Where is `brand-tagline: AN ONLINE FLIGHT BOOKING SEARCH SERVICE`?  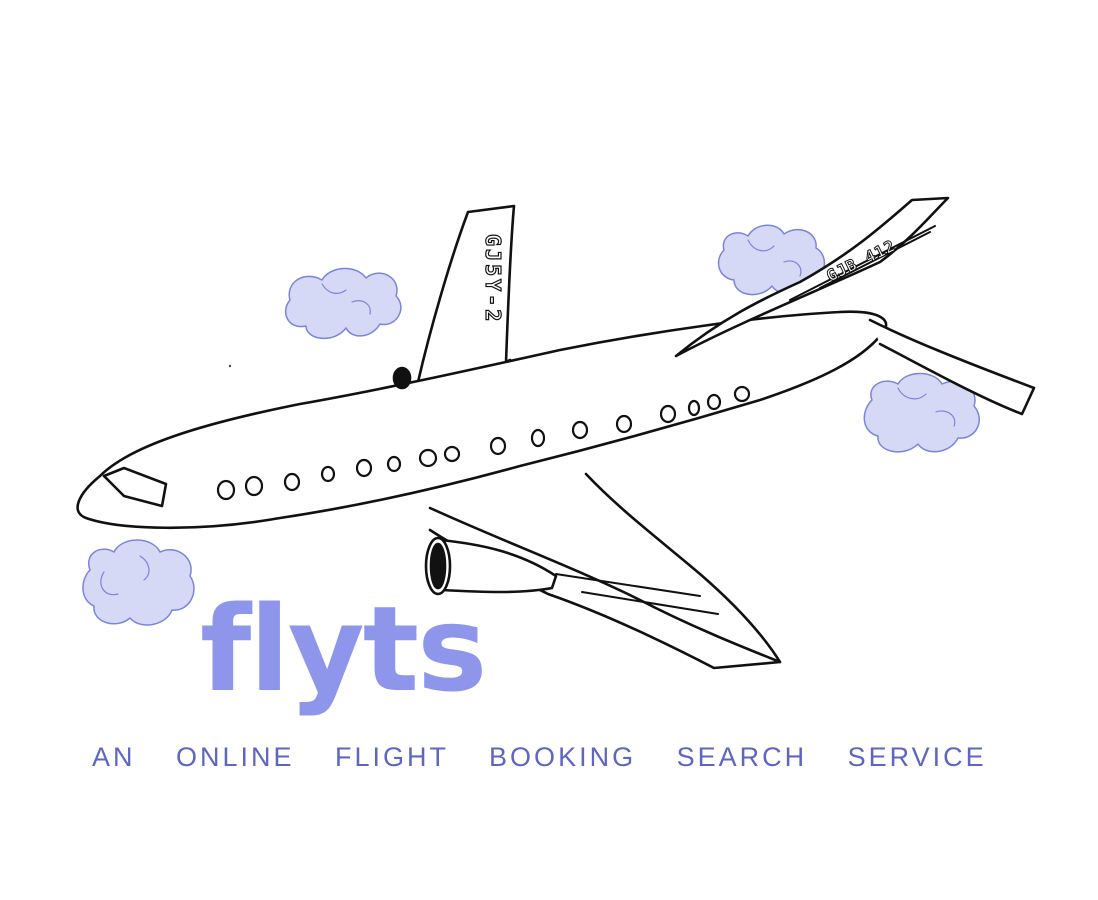
brand-tagline: AN ONLINE FLIGHT BOOKING SEARCH SERVICE is located at coordinates (539, 757).